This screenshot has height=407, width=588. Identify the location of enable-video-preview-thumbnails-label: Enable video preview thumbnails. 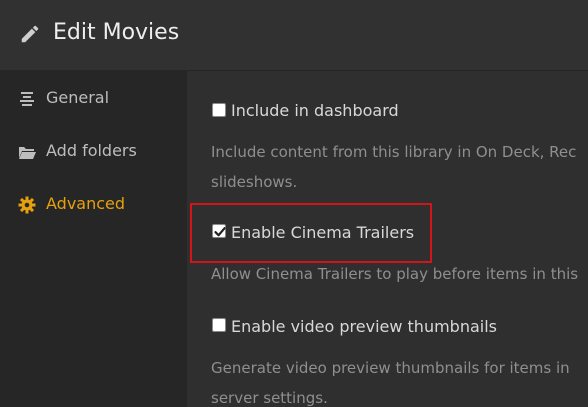
(364, 327).